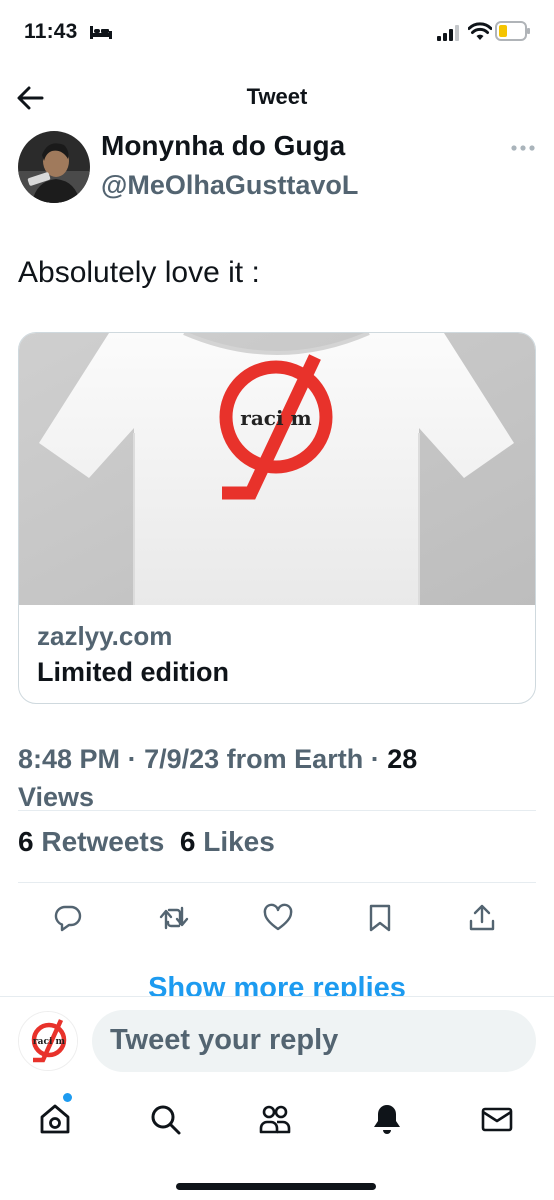  What do you see at coordinates (482, 918) in the screenshot?
I see `share-icon` at bounding box center [482, 918].